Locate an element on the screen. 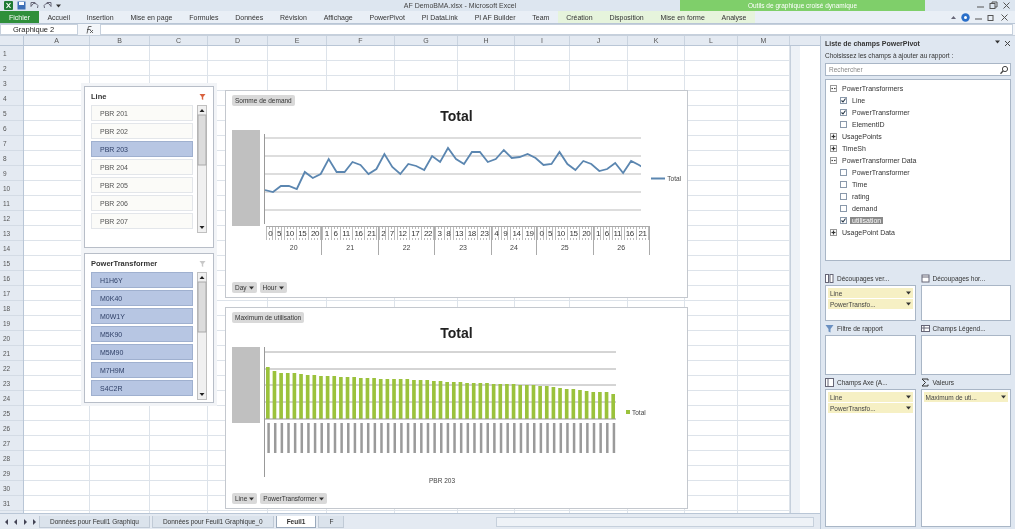 The image size is (1015, 529). hour-label: 23 is located at coordinates (484, 233).